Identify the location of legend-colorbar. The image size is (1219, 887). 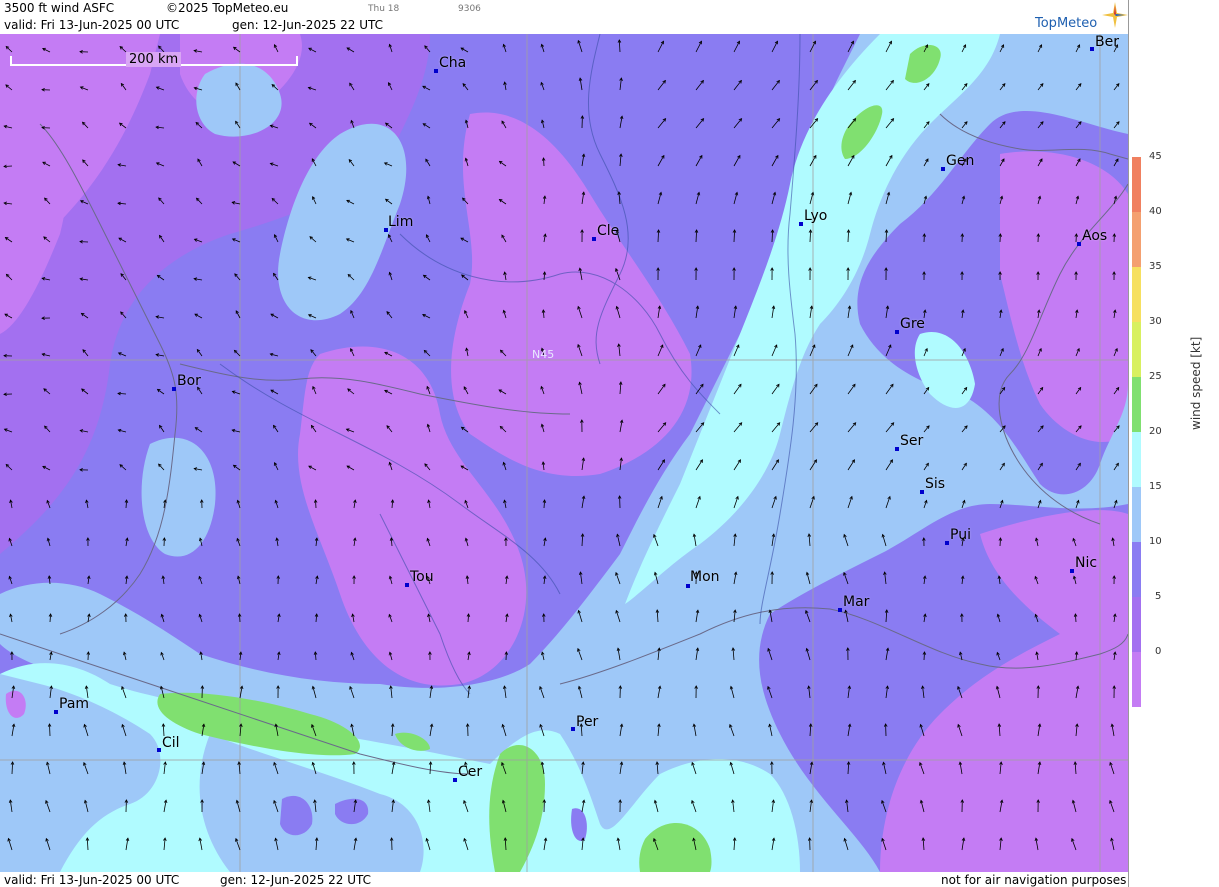
(1136, 432).